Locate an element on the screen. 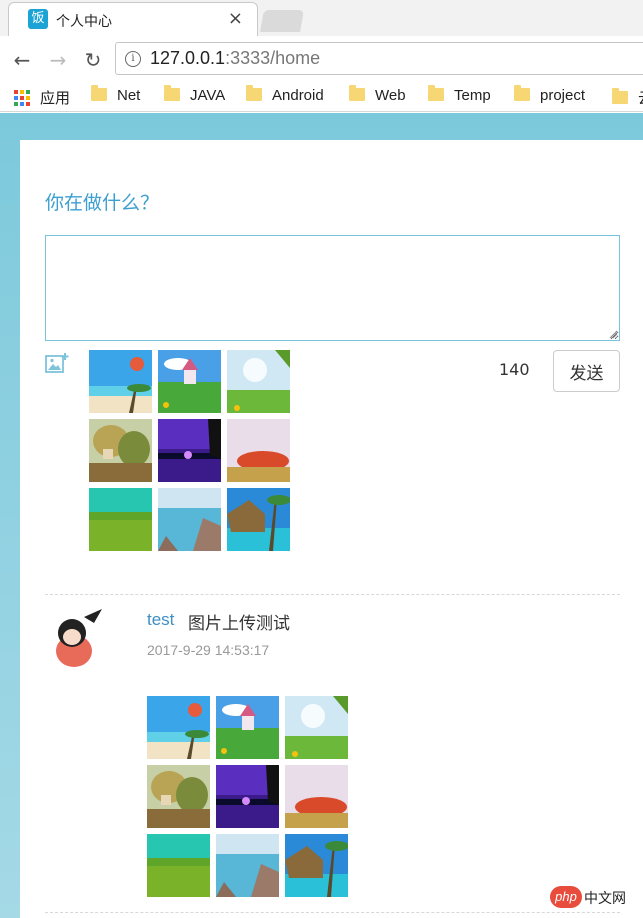  site-favicon: 饭 is located at coordinates (38, 19).